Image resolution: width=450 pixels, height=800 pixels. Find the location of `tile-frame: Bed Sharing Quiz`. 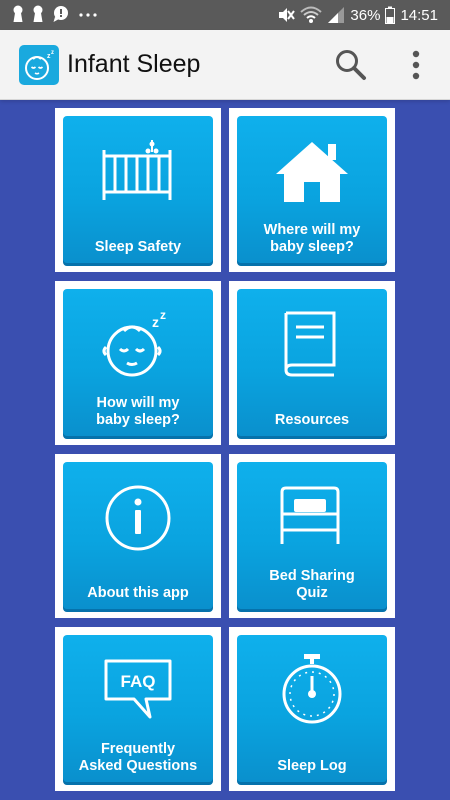

tile-frame: Bed Sharing Quiz is located at coordinates (312, 536).